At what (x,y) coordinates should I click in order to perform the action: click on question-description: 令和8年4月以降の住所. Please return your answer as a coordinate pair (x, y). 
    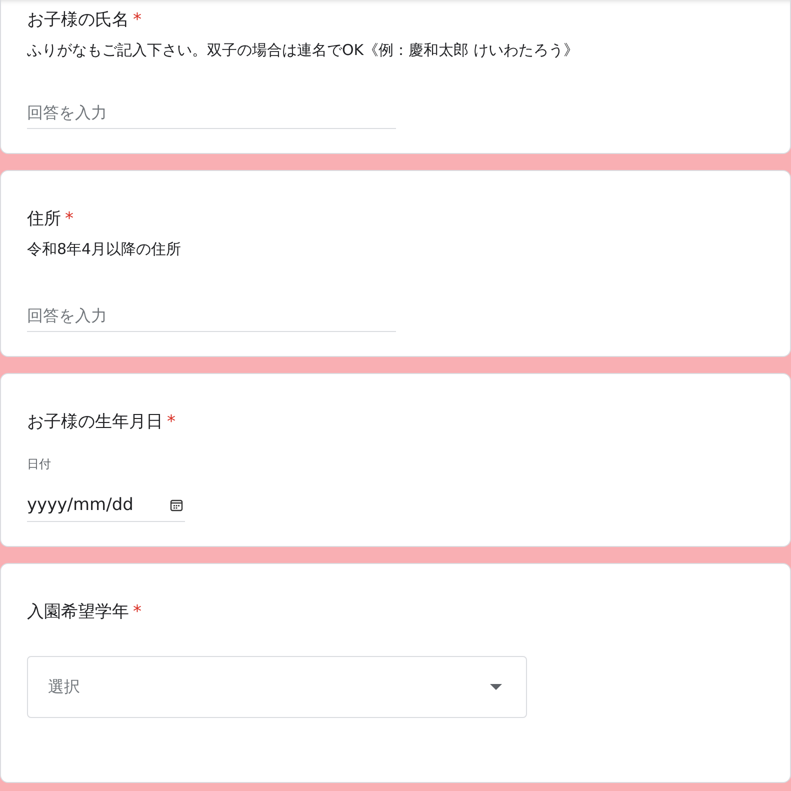
    Looking at the image, I should click on (104, 249).